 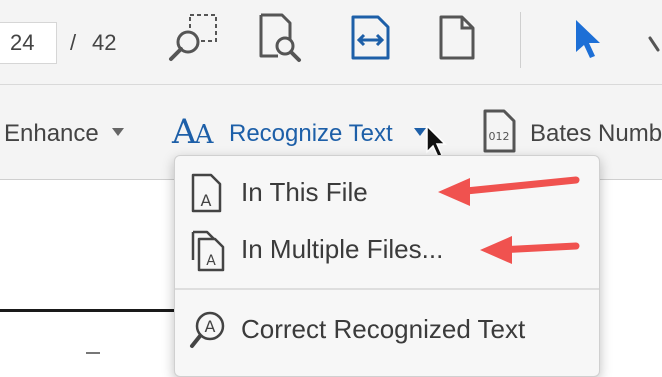 I want to click on menu-item-correct-recognized-text: A Correct Recognized Text, so click(x=387, y=329).